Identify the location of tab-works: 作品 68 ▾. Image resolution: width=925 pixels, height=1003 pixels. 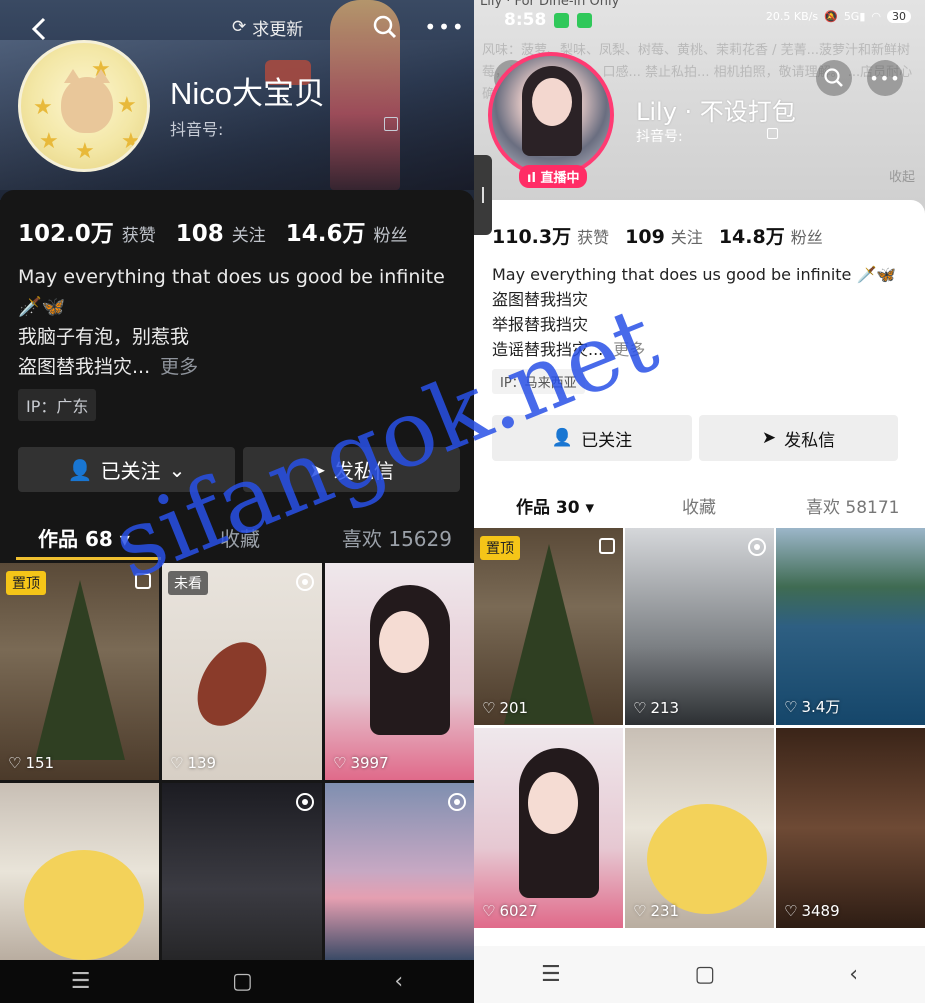
(84, 537).